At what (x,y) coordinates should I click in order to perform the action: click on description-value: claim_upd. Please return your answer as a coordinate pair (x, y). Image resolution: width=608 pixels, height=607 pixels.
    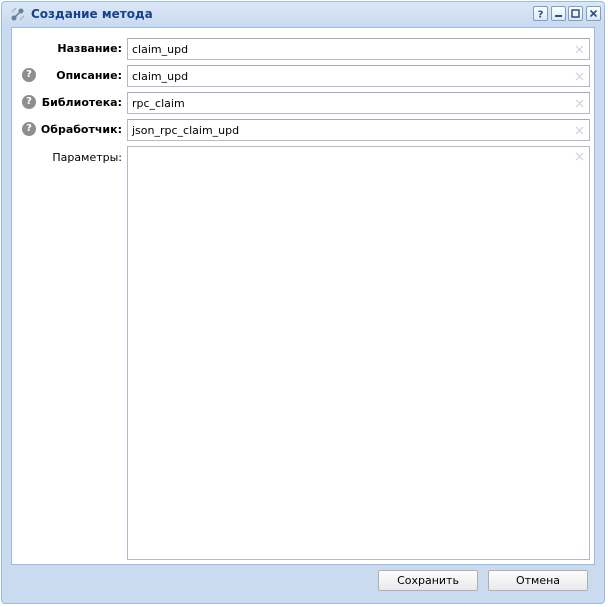
    Looking at the image, I should click on (160, 76).